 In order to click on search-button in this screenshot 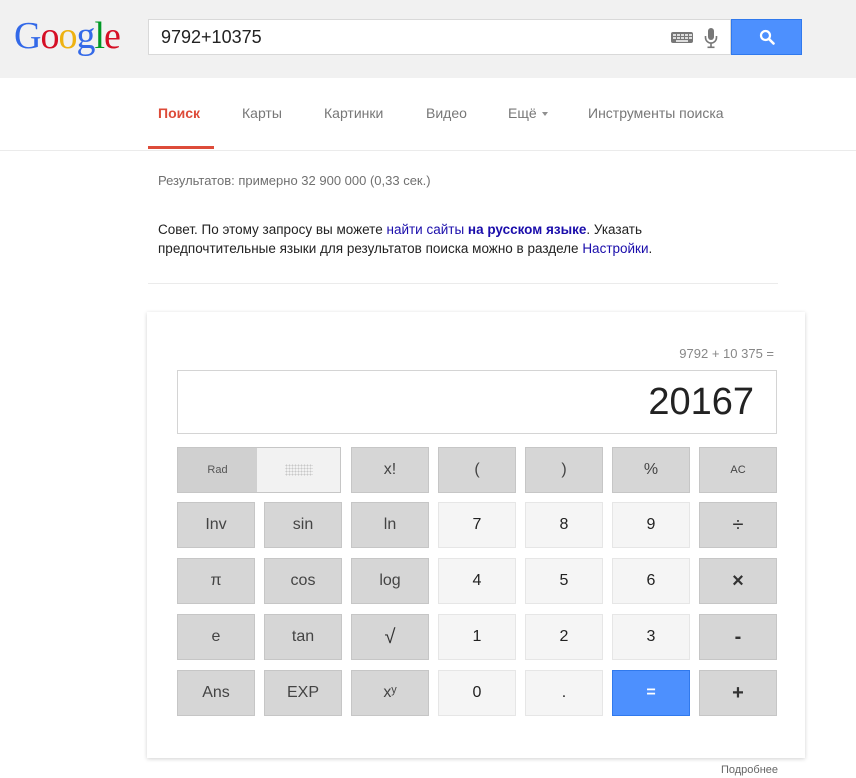, I will do `click(766, 37)`.